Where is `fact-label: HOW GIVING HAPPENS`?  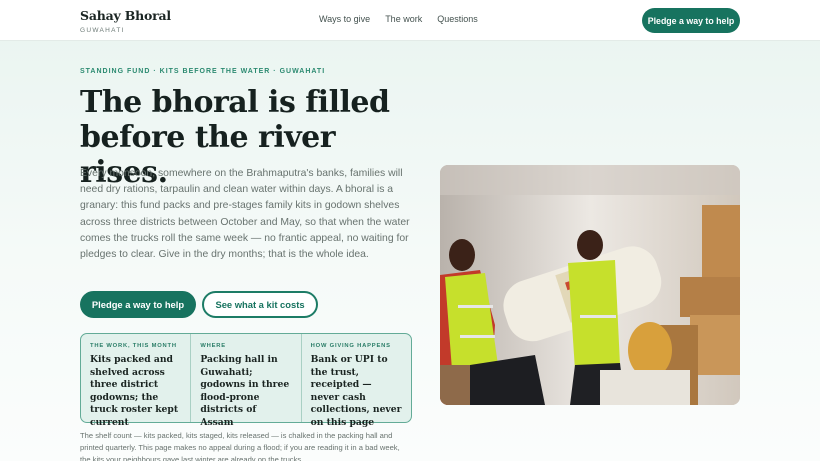
fact-label: HOW GIVING HAPPENS is located at coordinates (350, 346).